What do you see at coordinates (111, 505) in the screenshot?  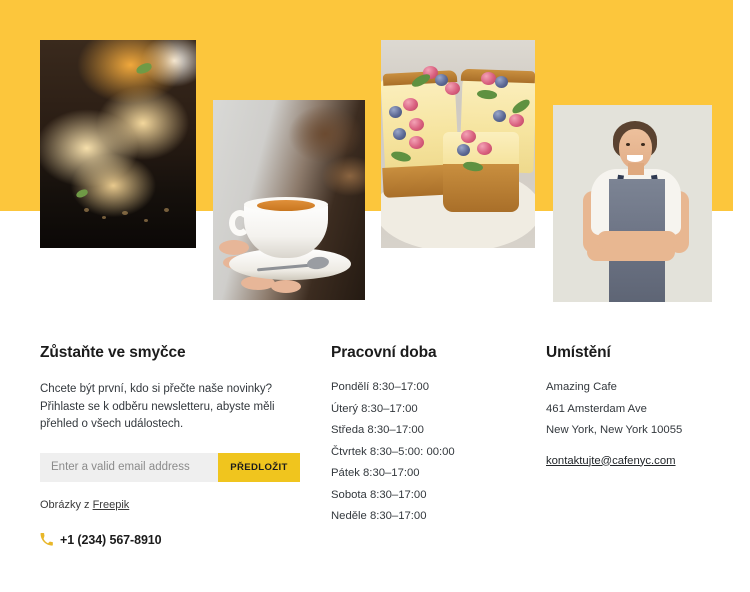 I see `freepik-link: Freepik` at bounding box center [111, 505].